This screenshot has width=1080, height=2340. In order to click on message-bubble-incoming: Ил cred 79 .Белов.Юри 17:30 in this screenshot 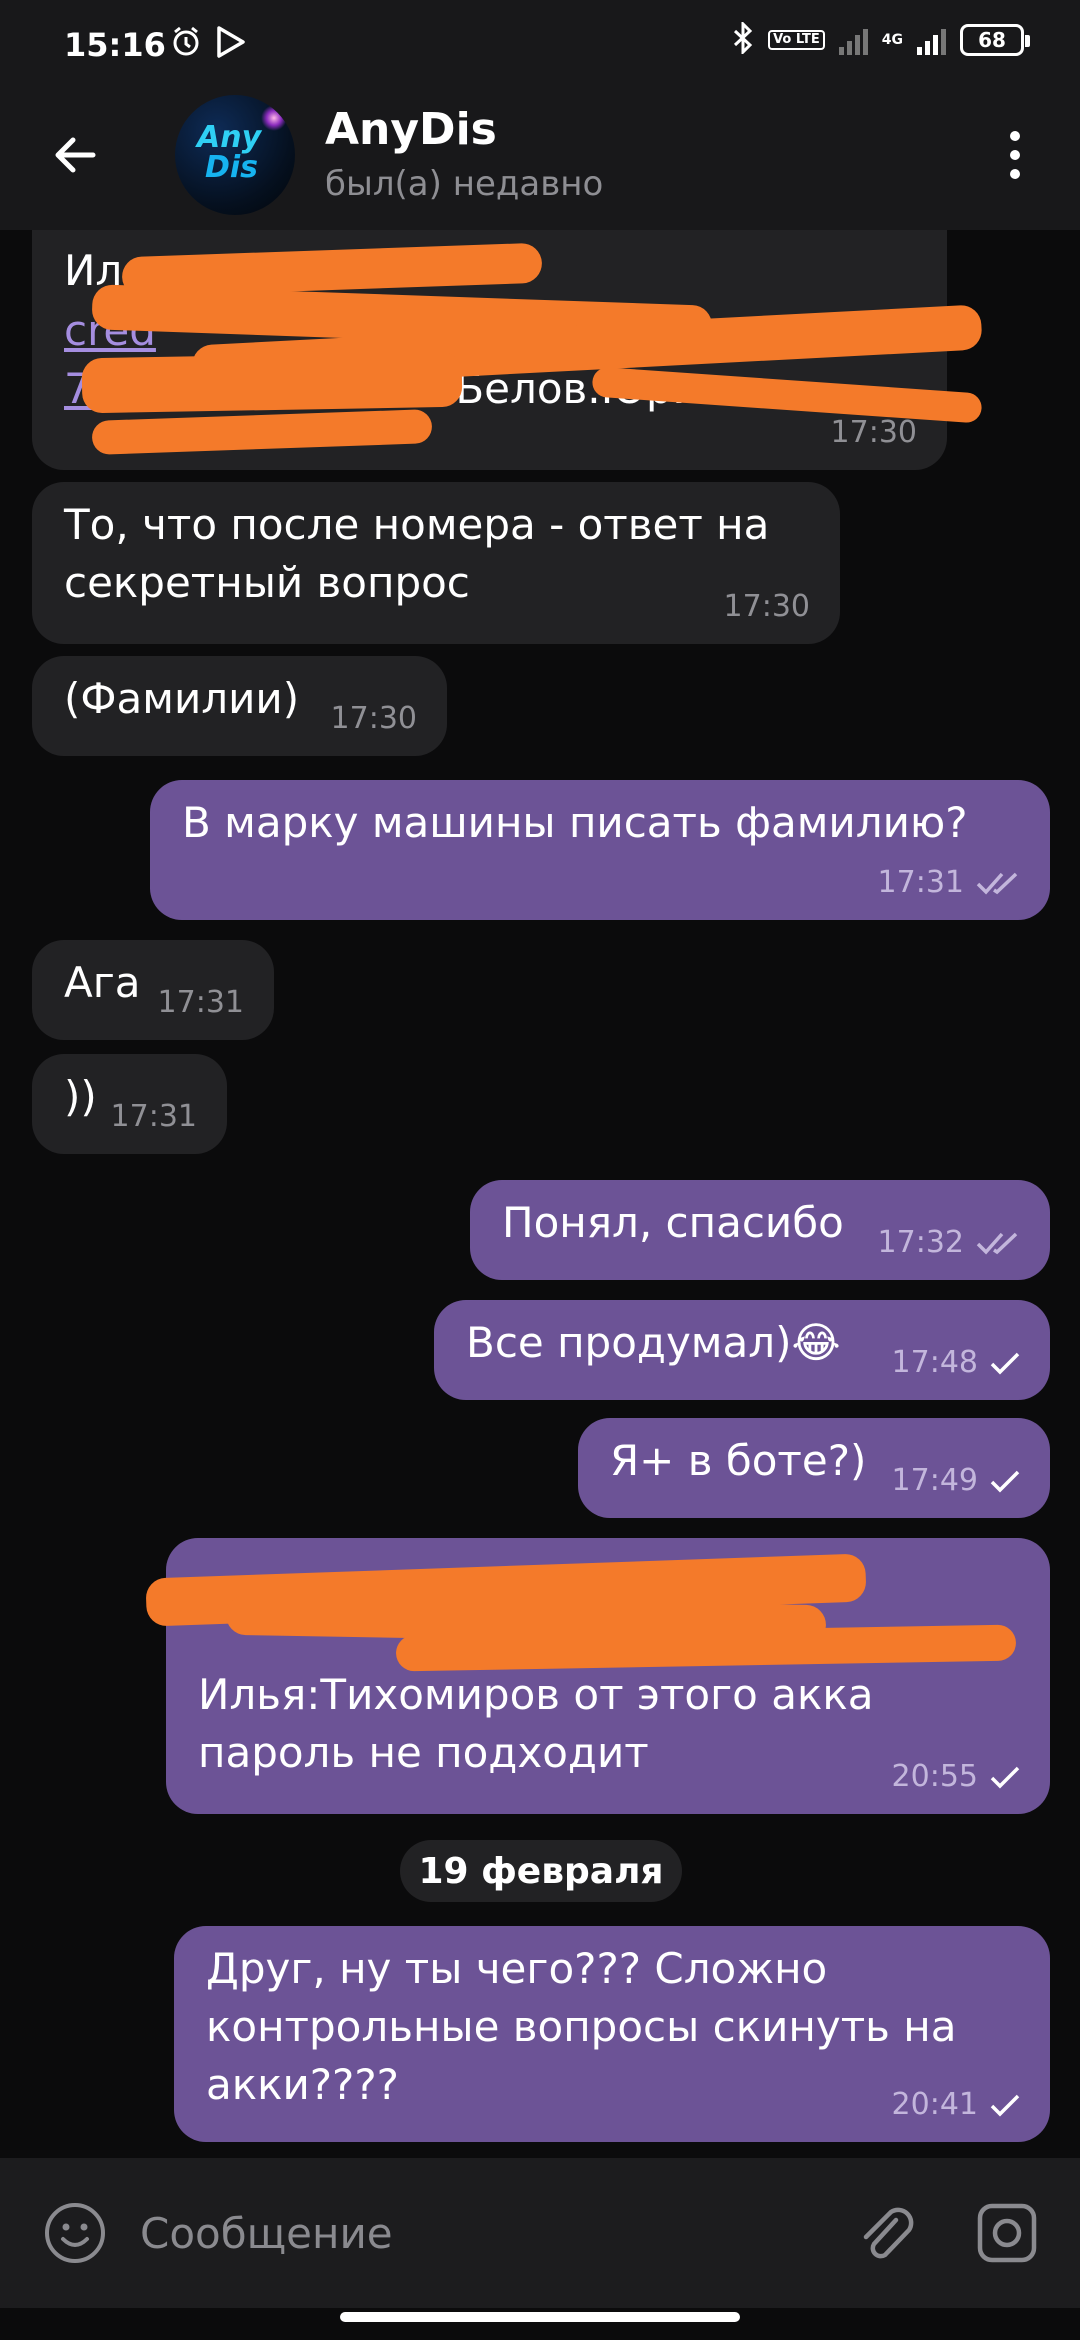, I will do `click(507, 350)`.